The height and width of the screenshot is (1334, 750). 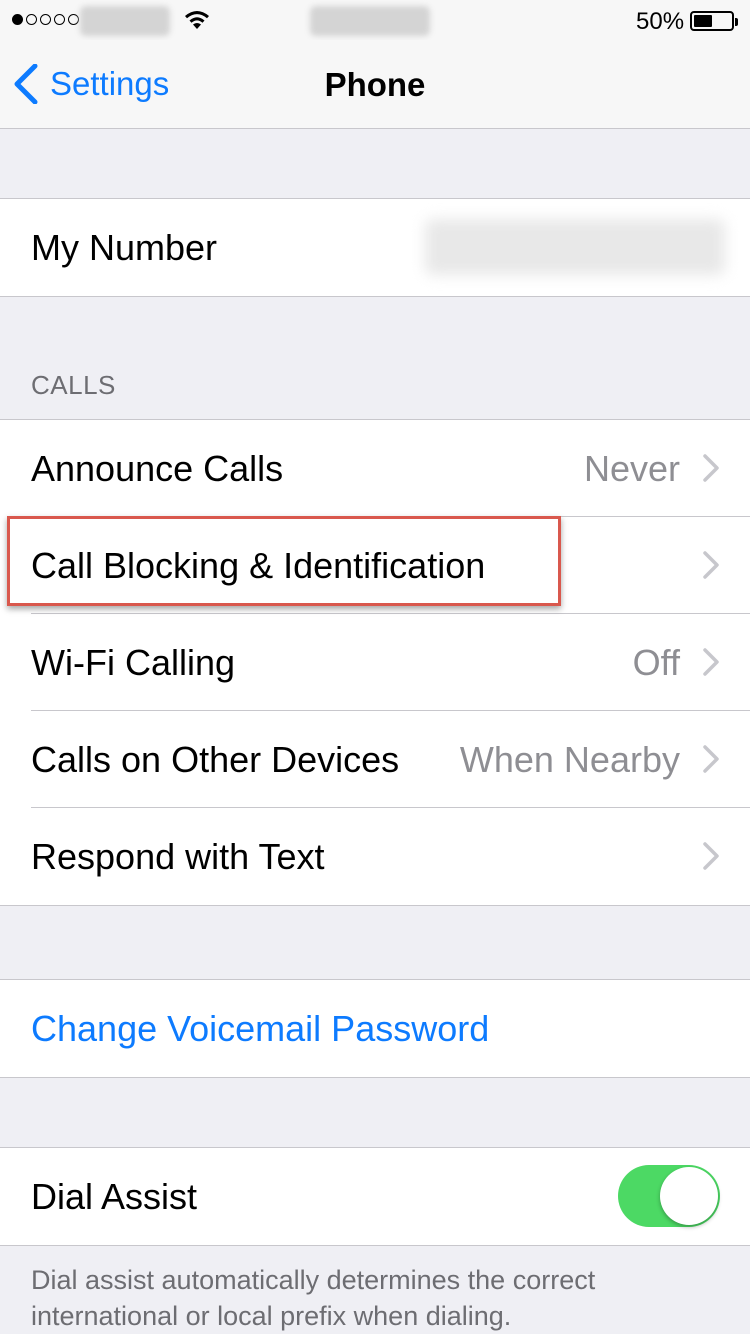 What do you see at coordinates (124, 247) in the screenshot?
I see `my-number-label: My Number` at bounding box center [124, 247].